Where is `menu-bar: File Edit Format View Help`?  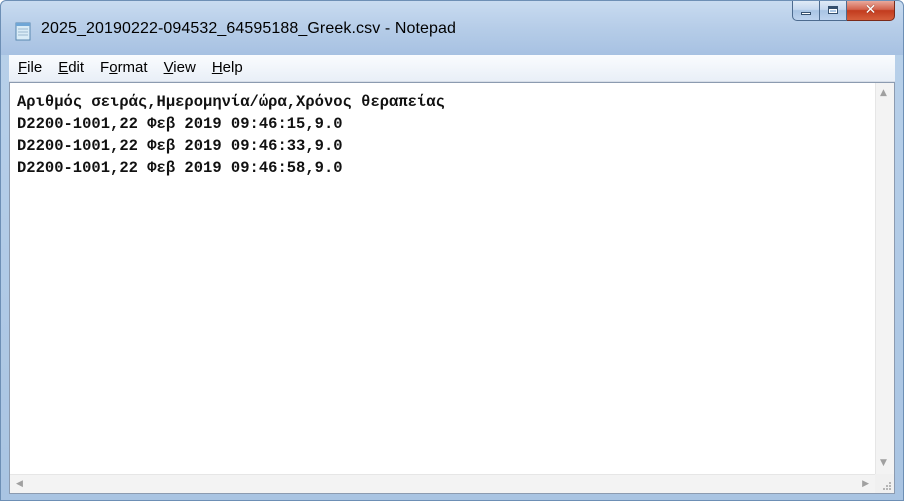 menu-bar: File Edit Format View Help is located at coordinates (452, 68).